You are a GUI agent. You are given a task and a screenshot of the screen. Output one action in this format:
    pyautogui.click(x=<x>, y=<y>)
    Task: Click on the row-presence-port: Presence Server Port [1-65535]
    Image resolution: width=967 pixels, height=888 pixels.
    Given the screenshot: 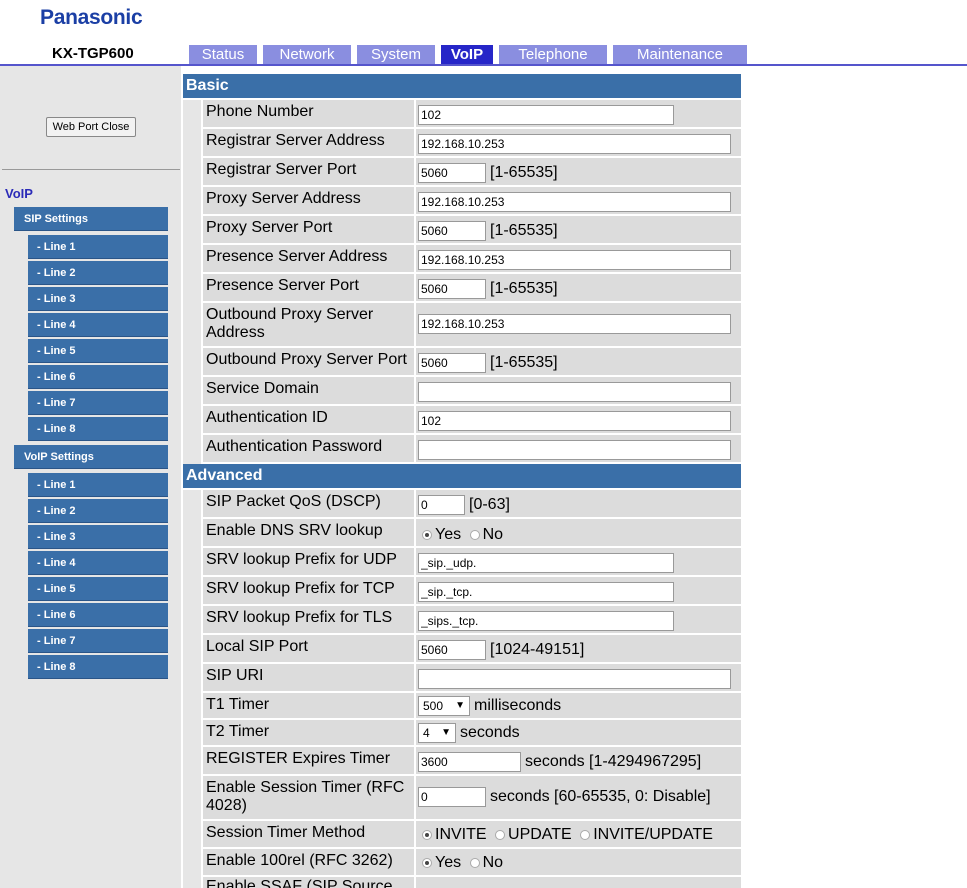 What is the action you would take?
    pyautogui.click(x=462, y=288)
    